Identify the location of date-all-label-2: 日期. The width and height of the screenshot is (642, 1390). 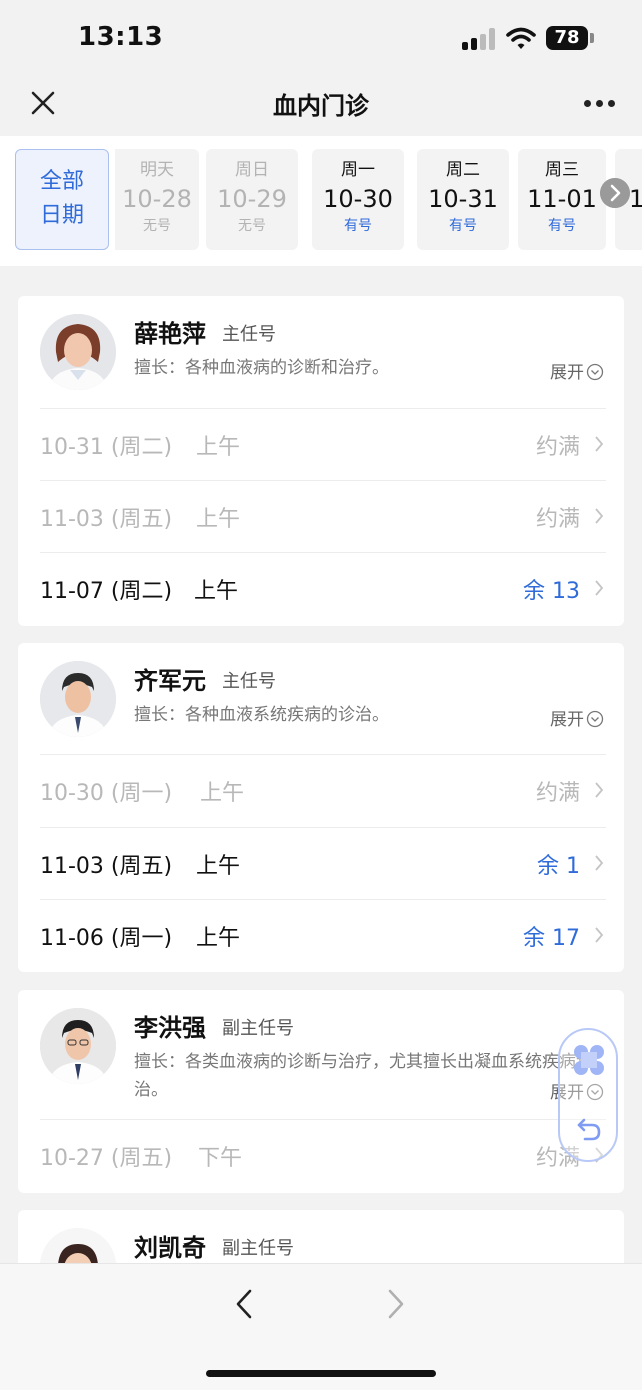
(61, 215).